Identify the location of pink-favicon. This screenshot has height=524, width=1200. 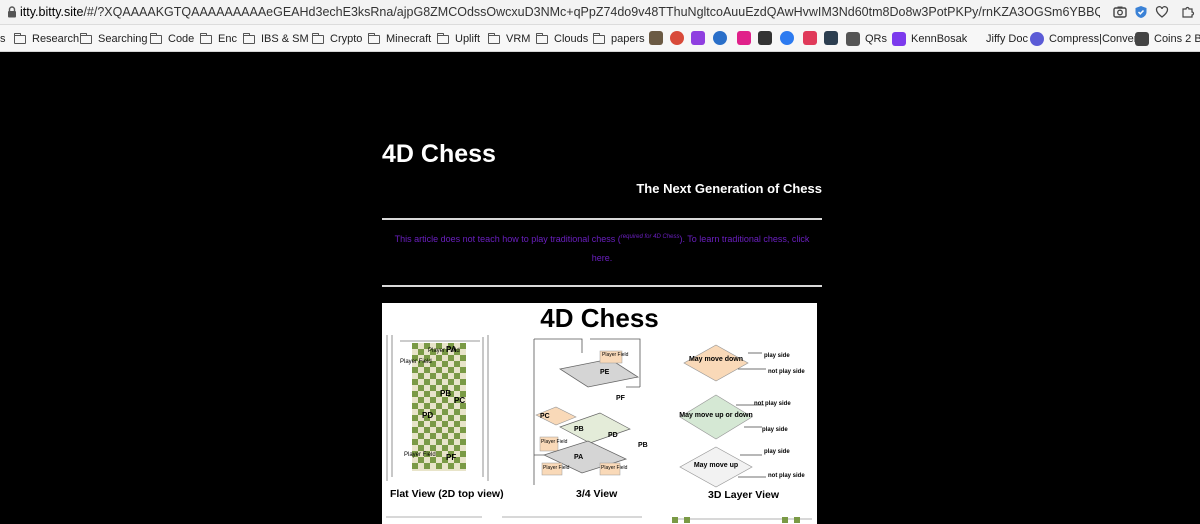
(744, 38).